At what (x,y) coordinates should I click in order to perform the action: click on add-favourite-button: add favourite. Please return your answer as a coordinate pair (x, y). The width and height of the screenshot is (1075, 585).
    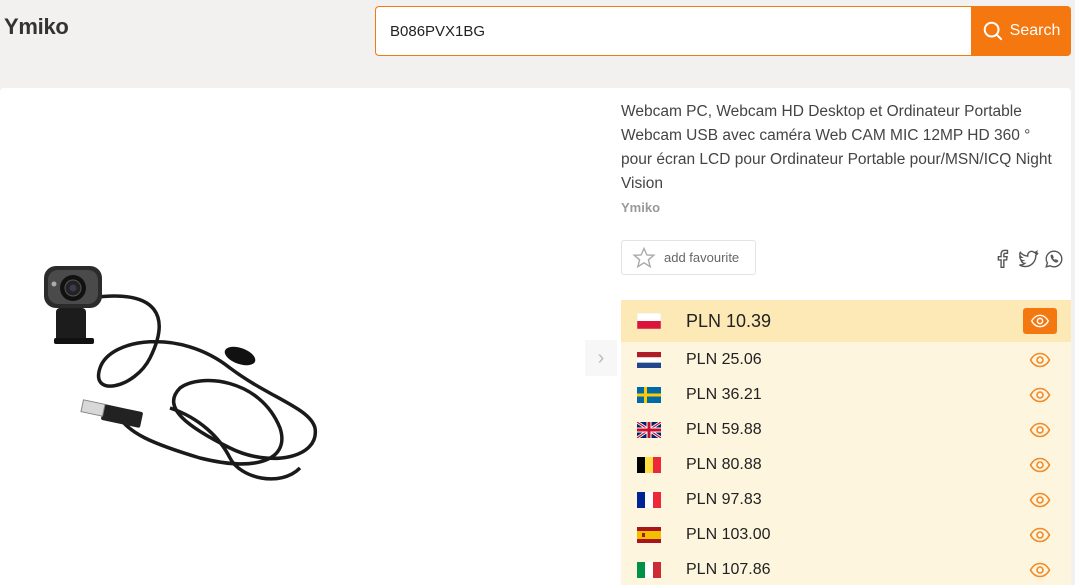
    Looking at the image, I should click on (688, 257).